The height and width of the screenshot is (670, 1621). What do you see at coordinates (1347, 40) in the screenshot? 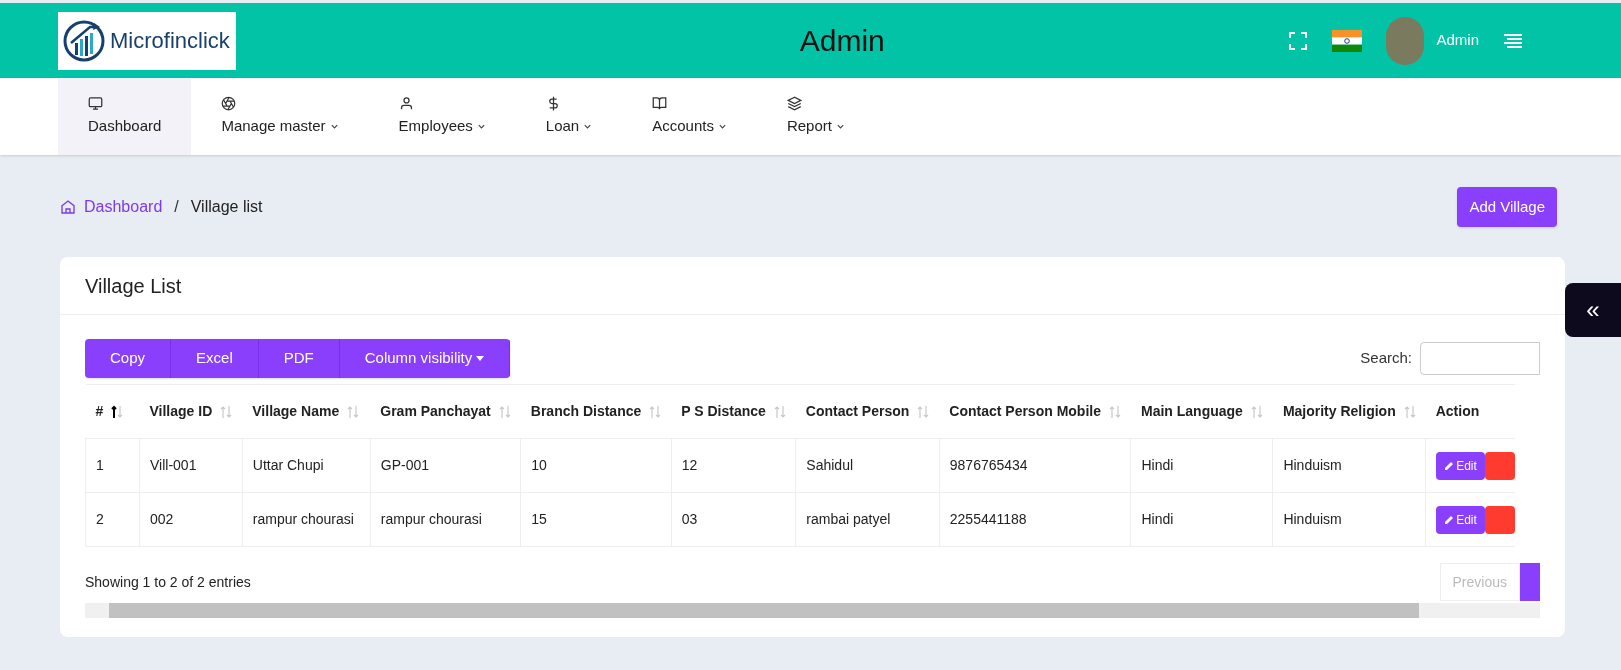
I see `flag-icon` at bounding box center [1347, 40].